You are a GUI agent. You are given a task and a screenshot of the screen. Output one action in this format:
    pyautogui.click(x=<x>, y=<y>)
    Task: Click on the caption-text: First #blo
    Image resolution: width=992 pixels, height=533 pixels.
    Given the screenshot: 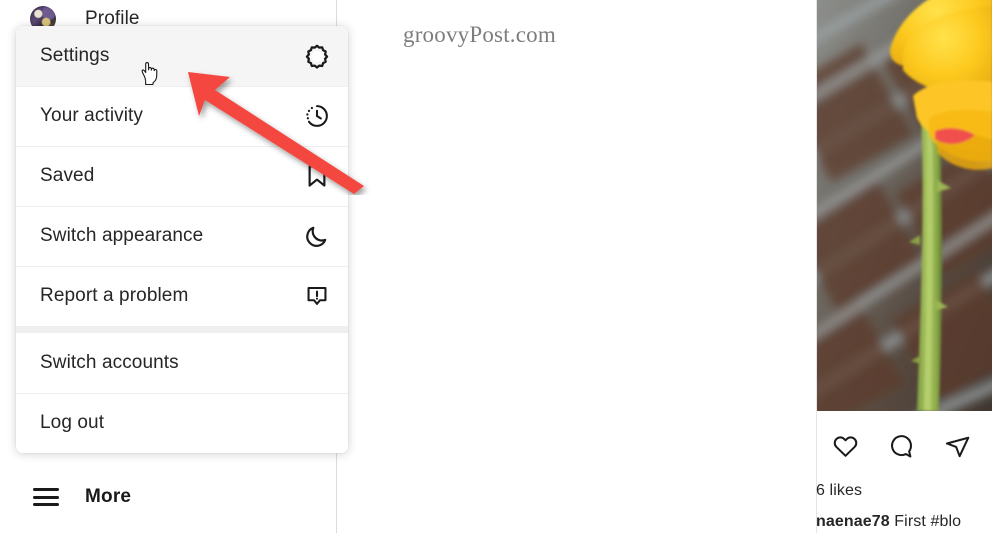 What is the action you would take?
    pyautogui.click(x=925, y=521)
    